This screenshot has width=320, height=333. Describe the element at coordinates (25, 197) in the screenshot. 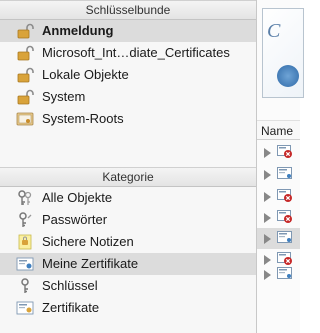

I see `keys-icon` at that location.